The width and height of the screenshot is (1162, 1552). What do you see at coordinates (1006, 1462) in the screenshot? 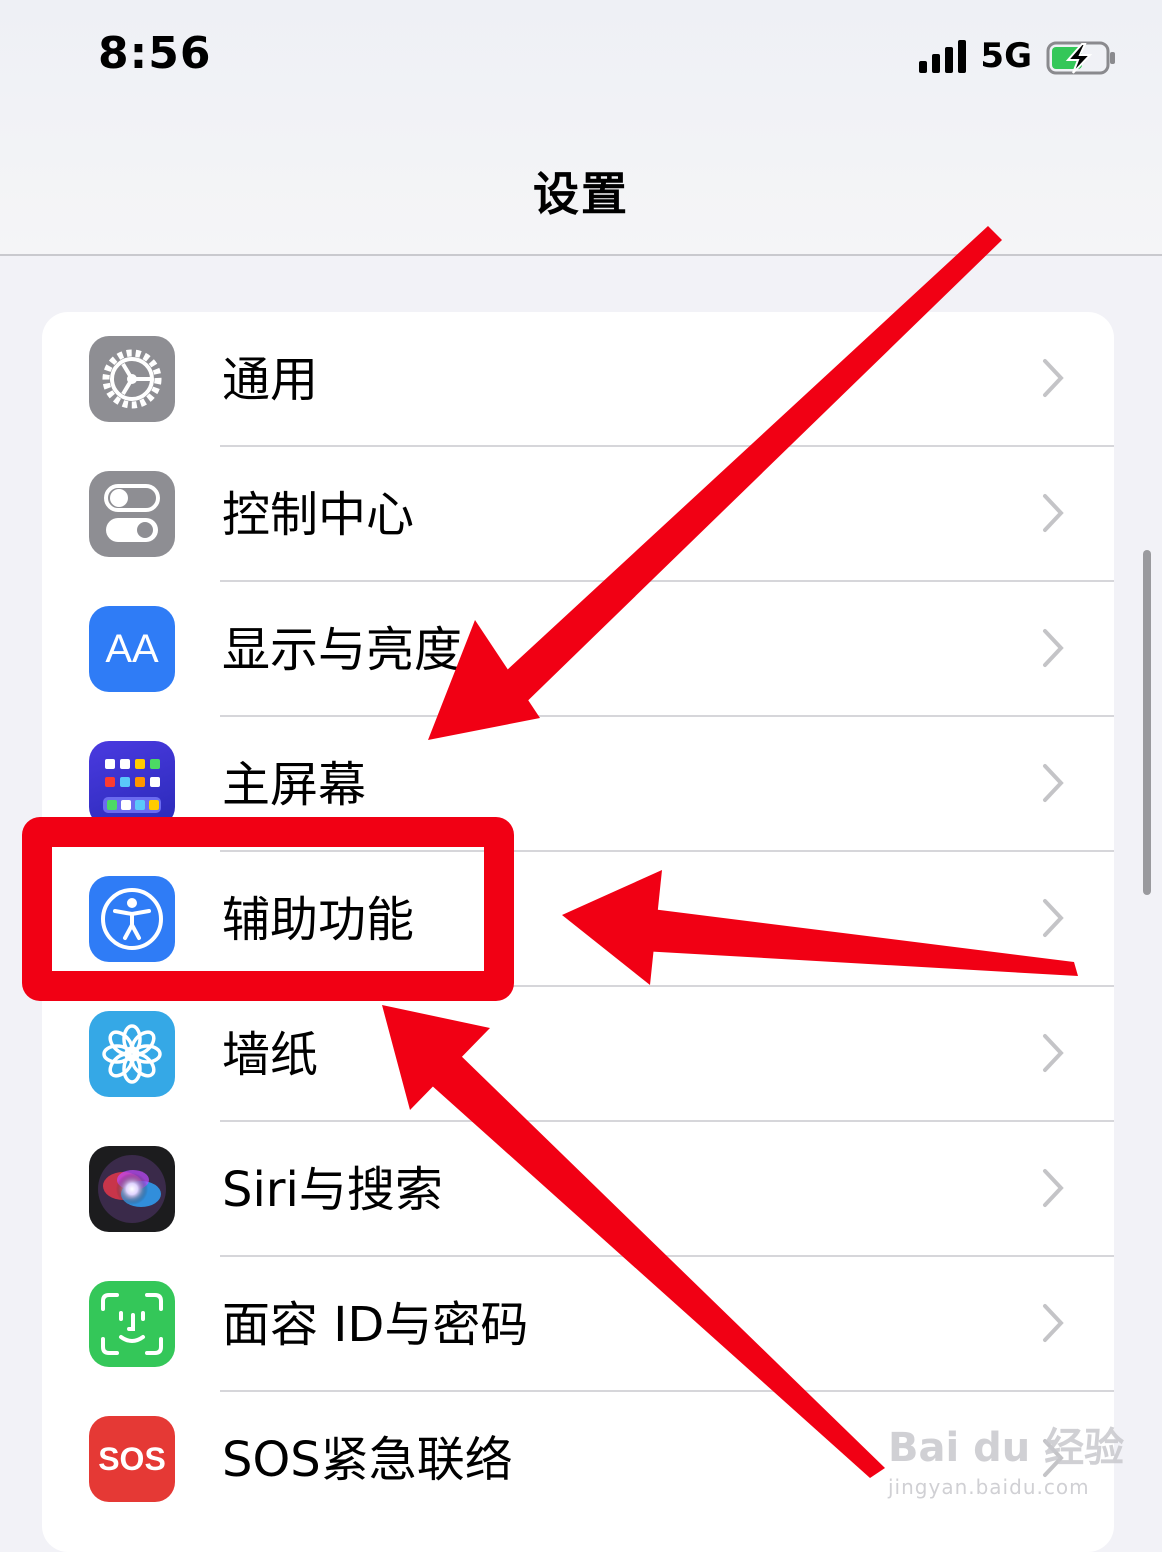
I see `watermark: Bai du 经验 jingyan.baidu.com` at bounding box center [1006, 1462].